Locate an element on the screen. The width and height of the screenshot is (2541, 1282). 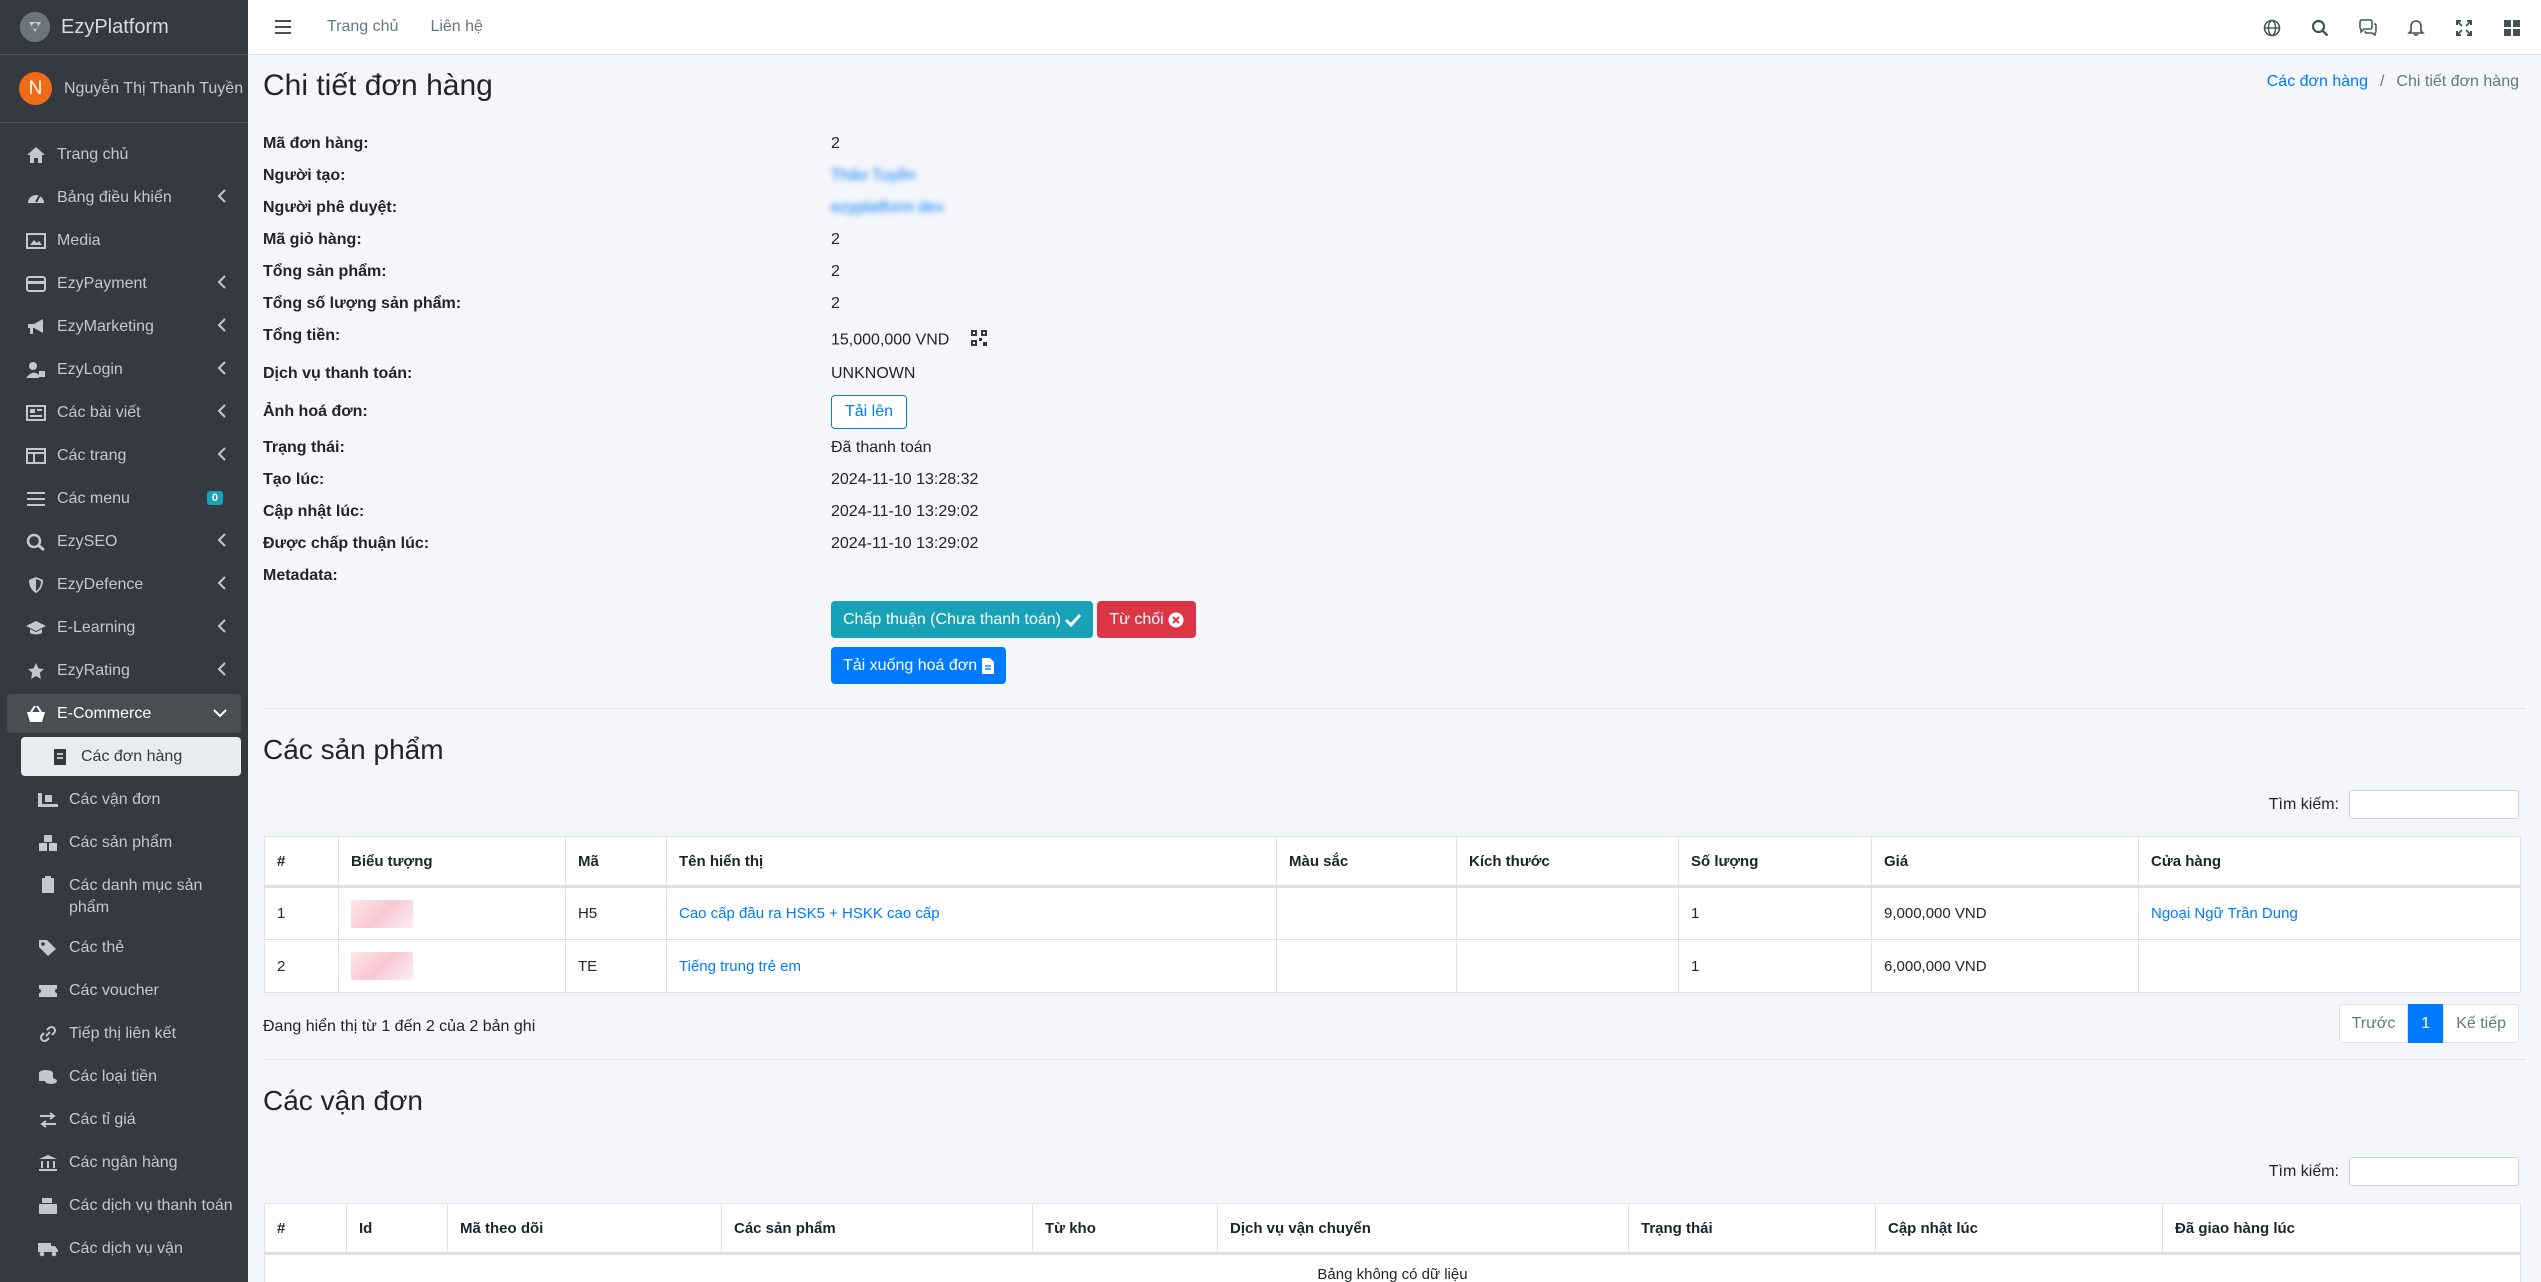
sidebar-item-elearning: E-Learning is located at coordinates (124, 627).